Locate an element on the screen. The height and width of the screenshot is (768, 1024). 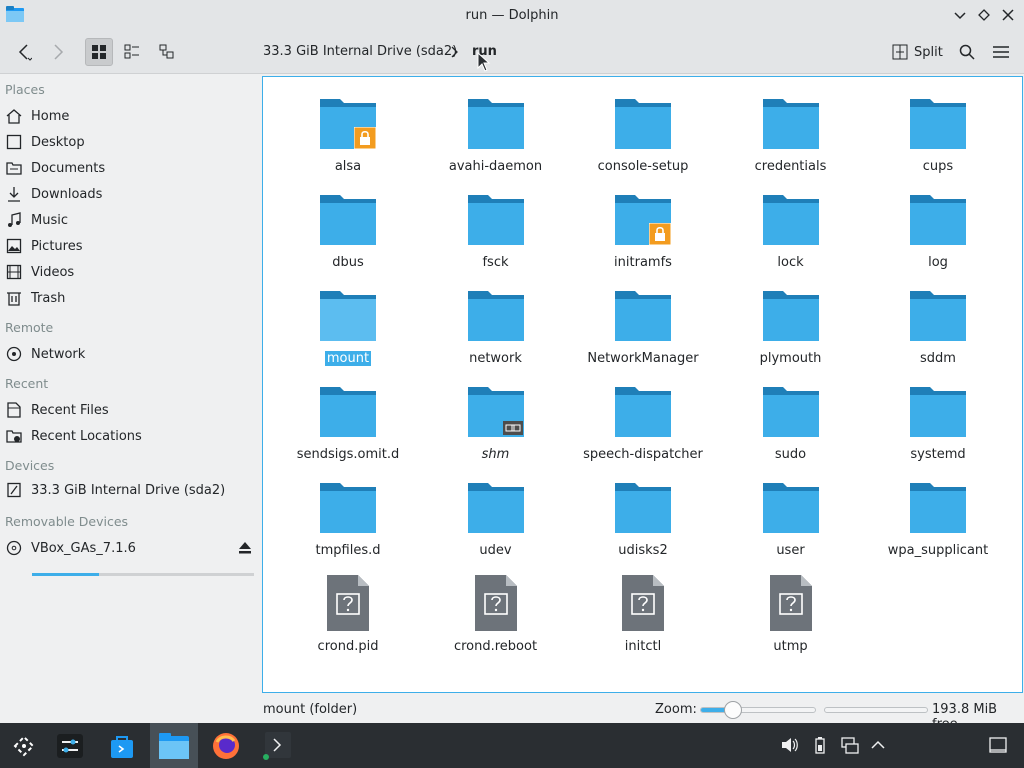
zoom-slider is located at coordinates (758, 710).